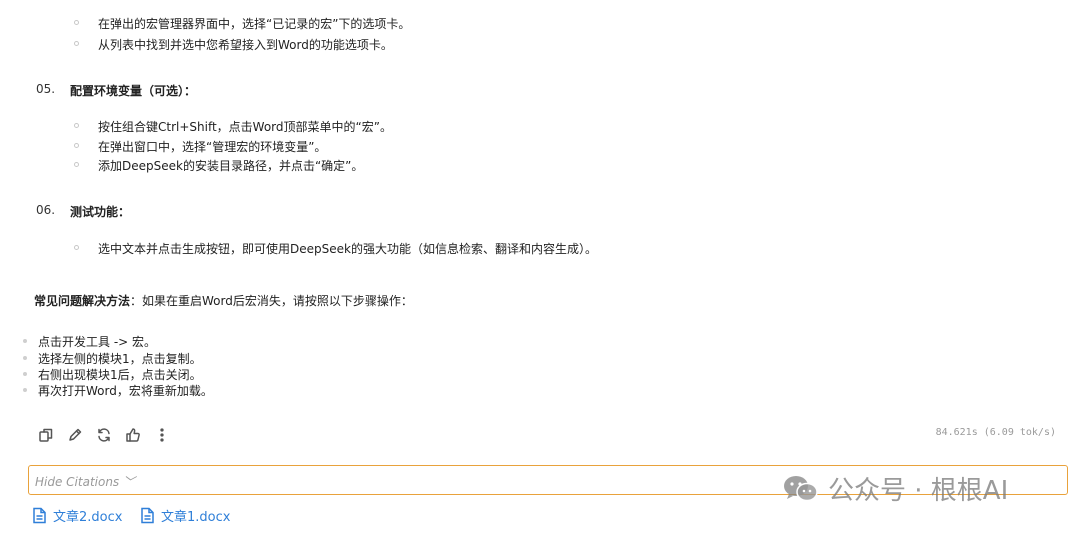 This screenshot has height=533, width=1080. I want to click on wechat-icon, so click(801, 488).